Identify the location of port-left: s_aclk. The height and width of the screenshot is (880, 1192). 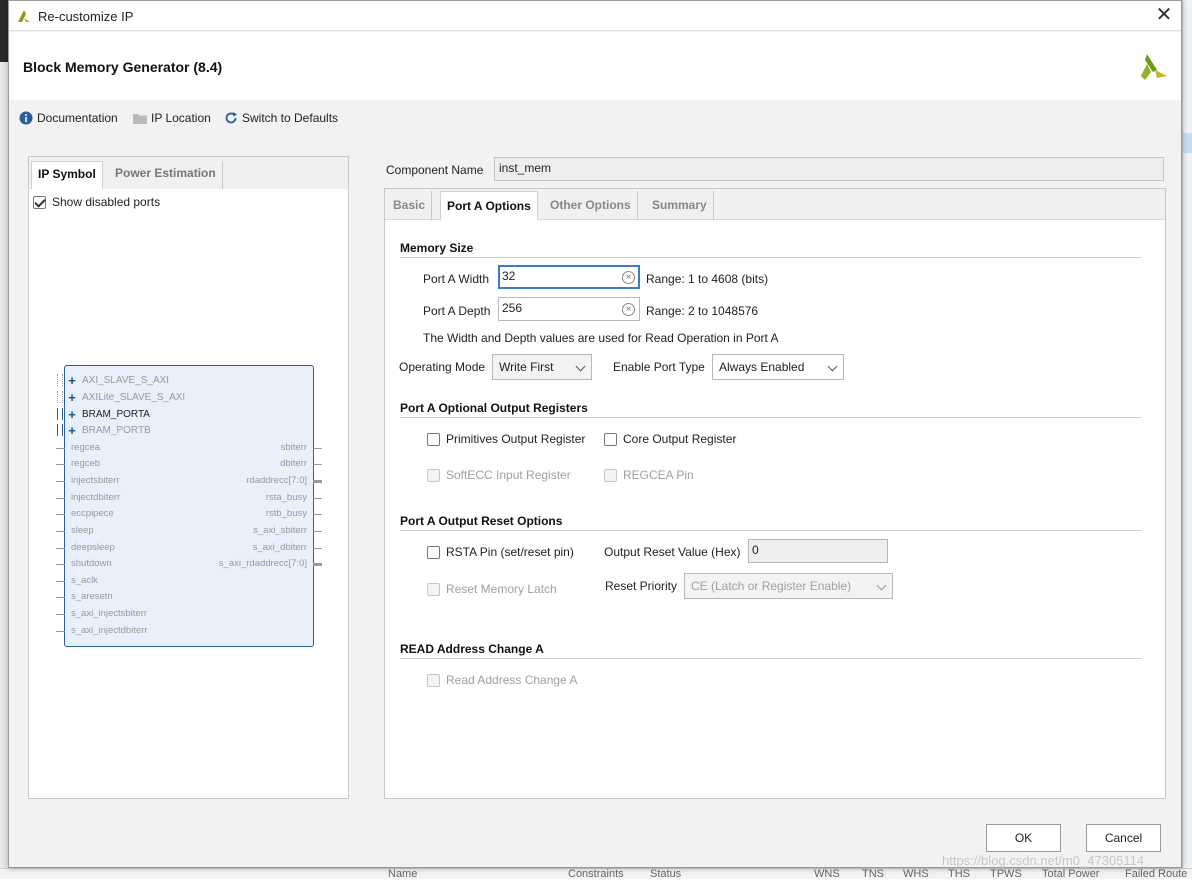
(84, 580).